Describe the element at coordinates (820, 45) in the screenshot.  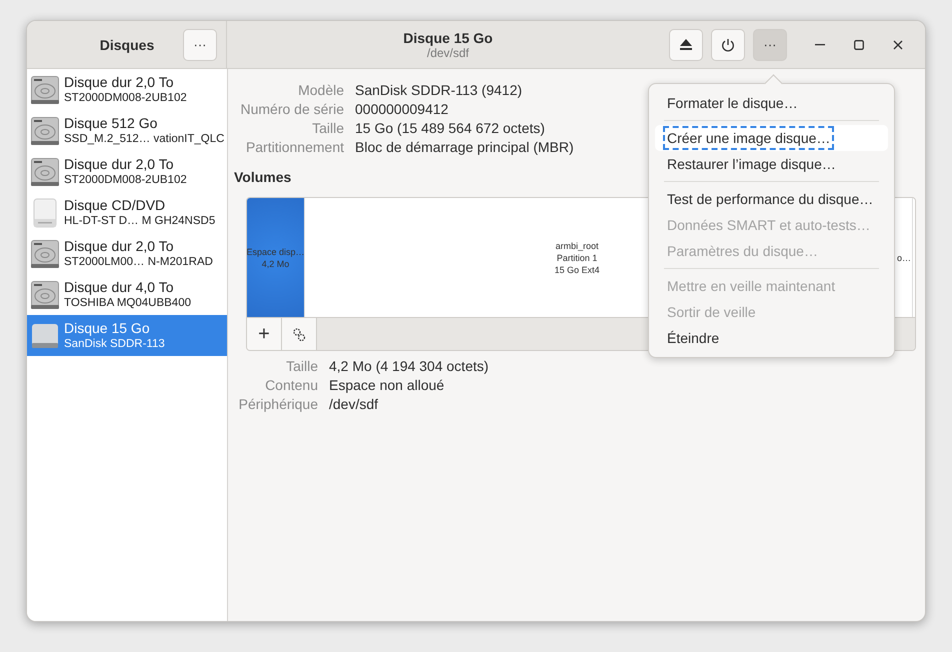
I see `minimize-icon` at that location.